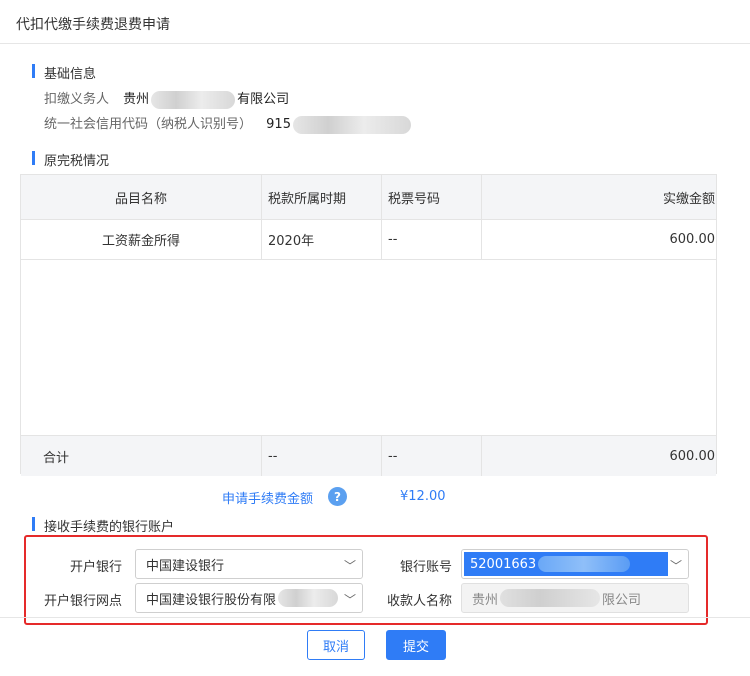 This screenshot has height=676, width=750. What do you see at coordinates (431, 239) in the screenshot?
I see `cell-ticket: --` at bounding box center [431, 239].